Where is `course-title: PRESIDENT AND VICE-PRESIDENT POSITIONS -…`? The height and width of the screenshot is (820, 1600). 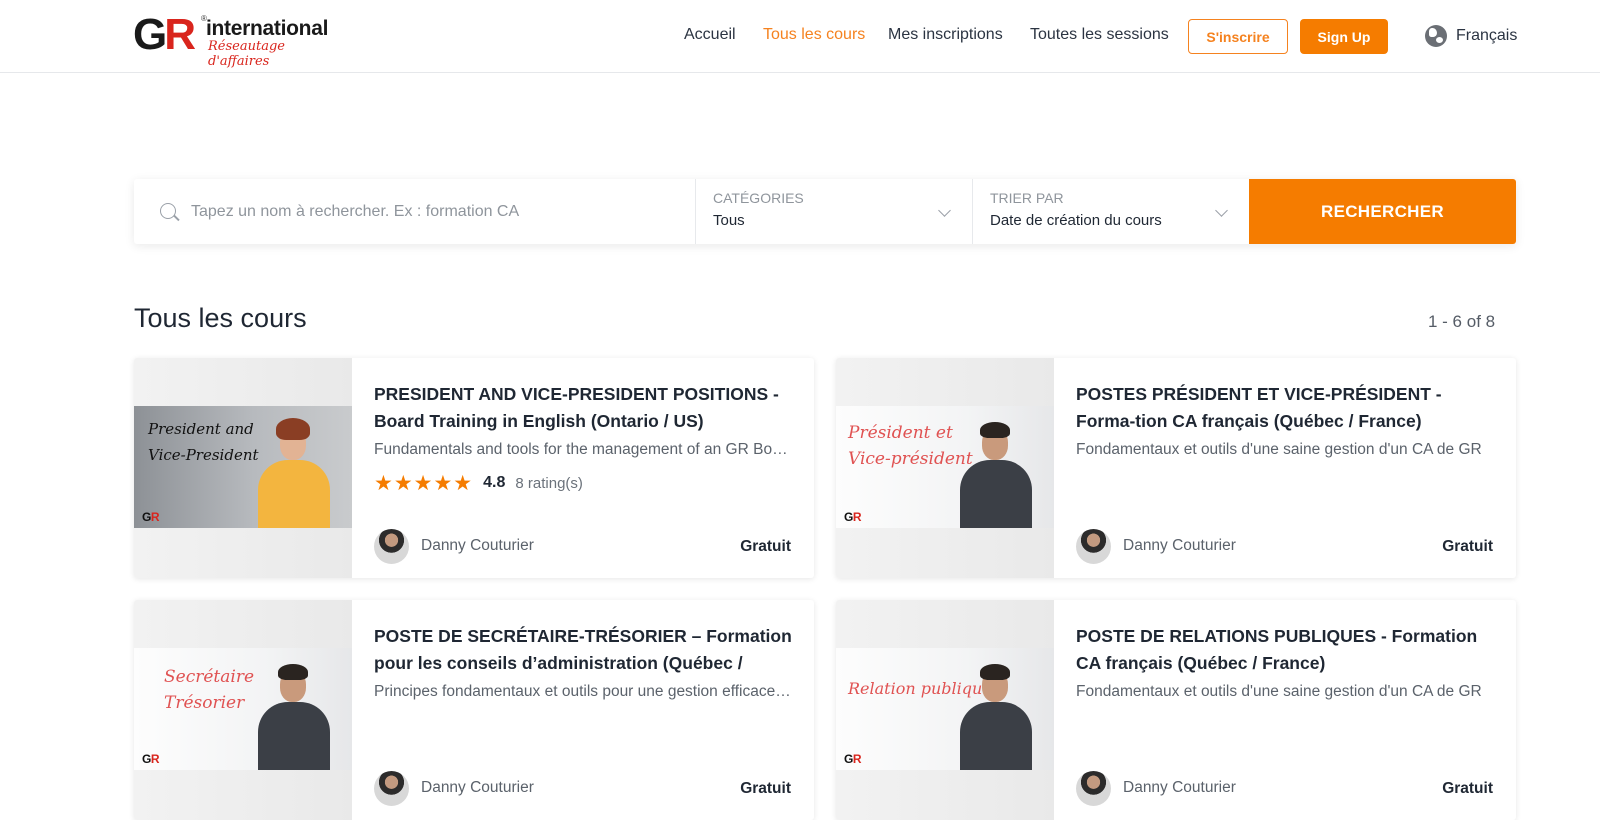 course-title: PRESIDENT AND VICE-PRESIDENT POSITIONS -… is located at coordinates (583, 408).